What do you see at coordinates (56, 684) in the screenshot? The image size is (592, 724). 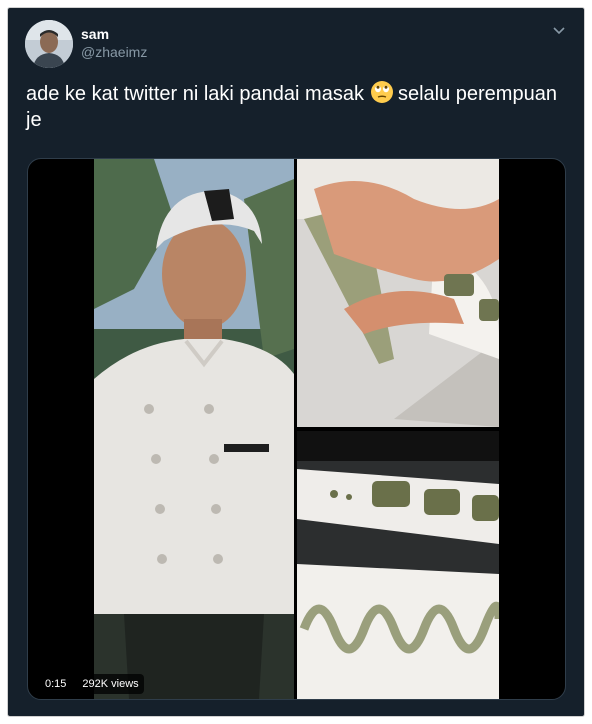 I see `video-duration: 0:15` at bounding box center [56, 684].